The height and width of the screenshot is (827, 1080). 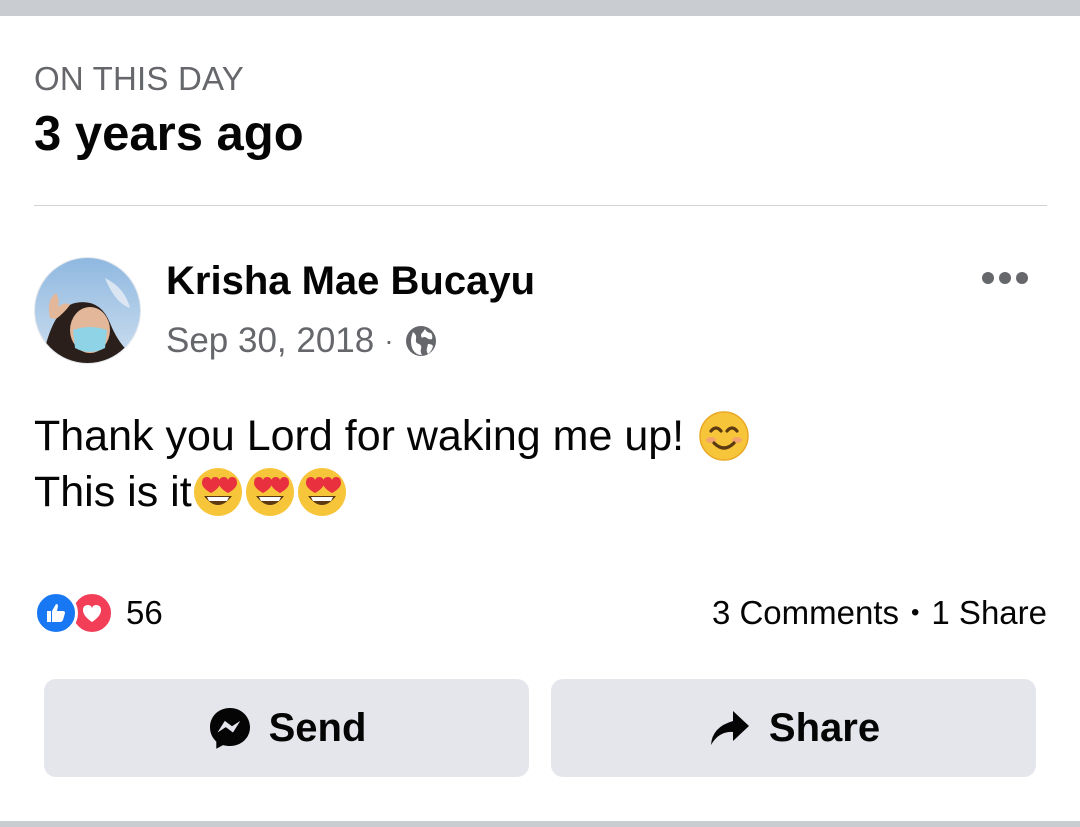 What do you see at coordinates (350, 281) in the screenshot?
I see `author-name: Krisha Mae Bucayu` at bounding box center [350, 281].